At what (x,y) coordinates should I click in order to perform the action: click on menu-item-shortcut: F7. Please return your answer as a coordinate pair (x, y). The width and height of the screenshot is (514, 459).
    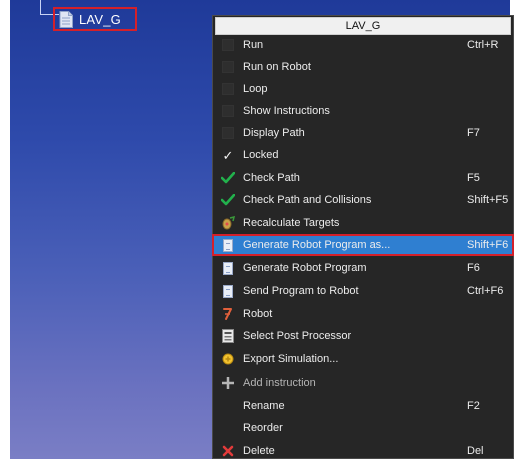
    Looking at the image, I should click on (473, 133).